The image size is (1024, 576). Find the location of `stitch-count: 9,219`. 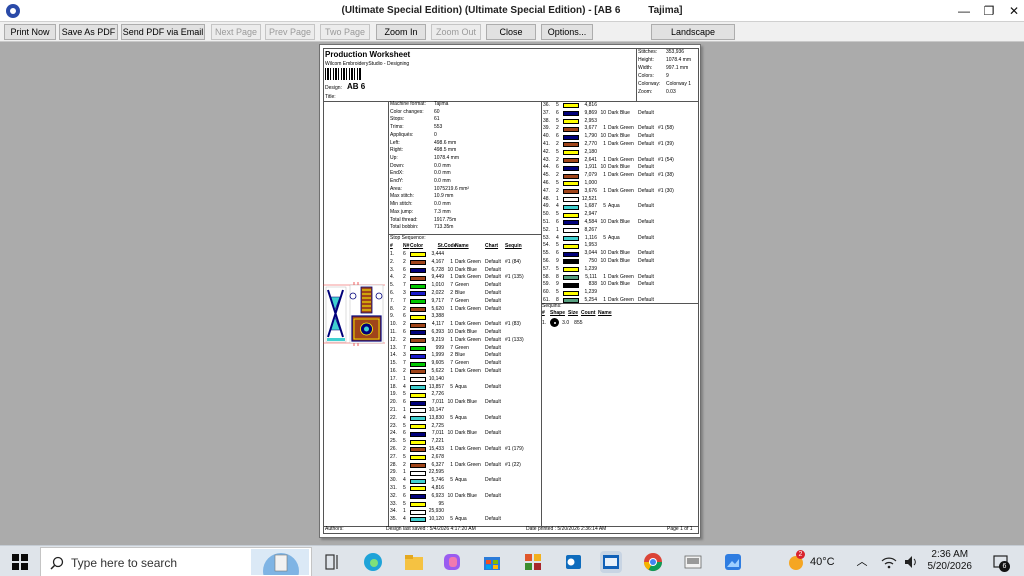

stitch-count: 9,219 is located at coordinates (437, 339).